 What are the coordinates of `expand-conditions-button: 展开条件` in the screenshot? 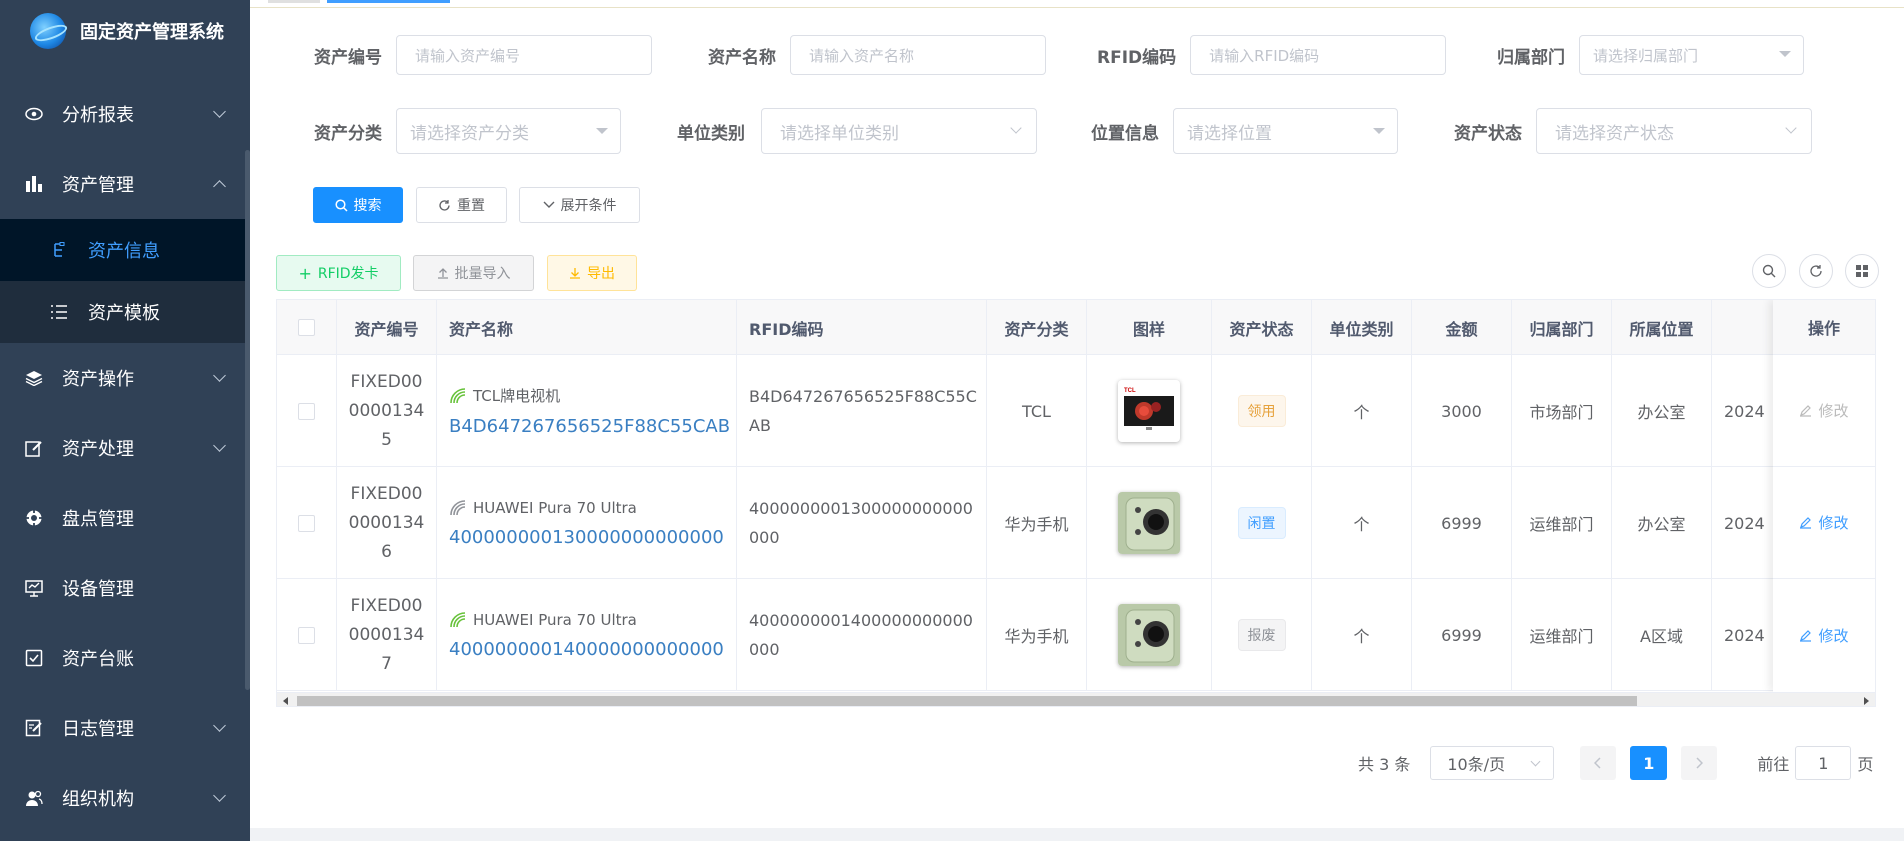 It's located at (579, 205).